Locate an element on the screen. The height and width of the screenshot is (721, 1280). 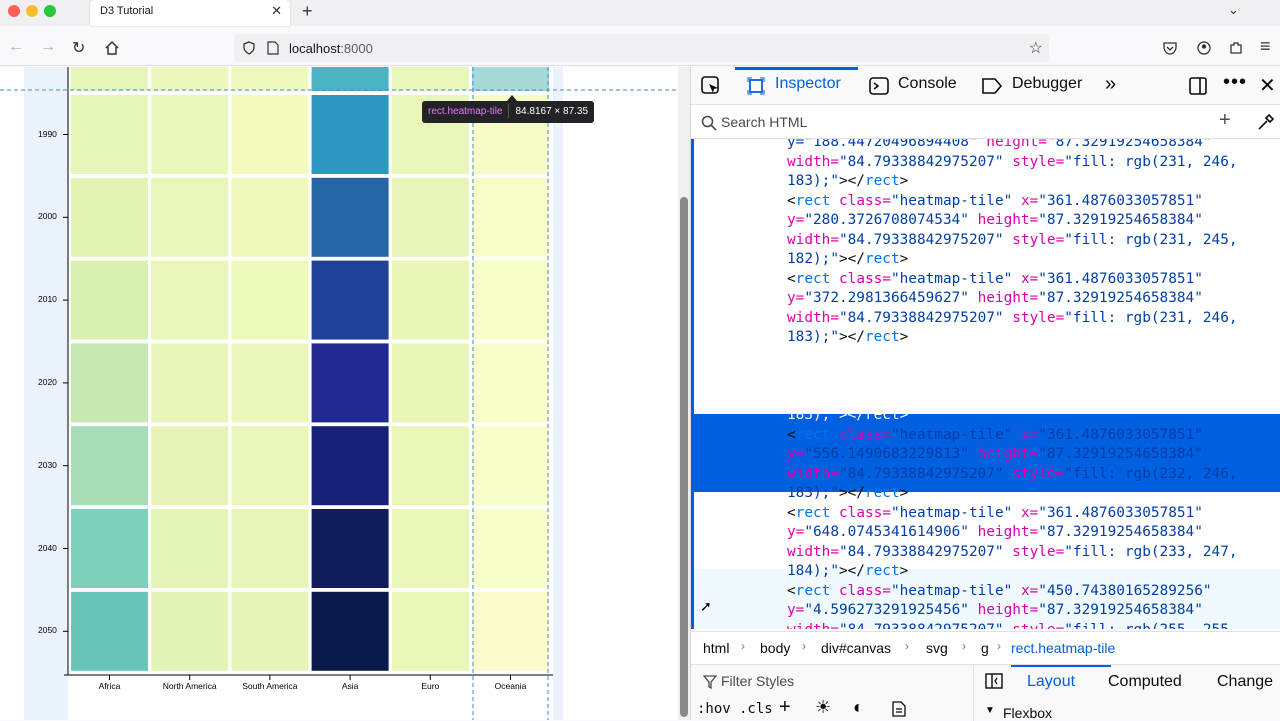
chevron-down-icon: ▼ is located at coordinates (990, 710).